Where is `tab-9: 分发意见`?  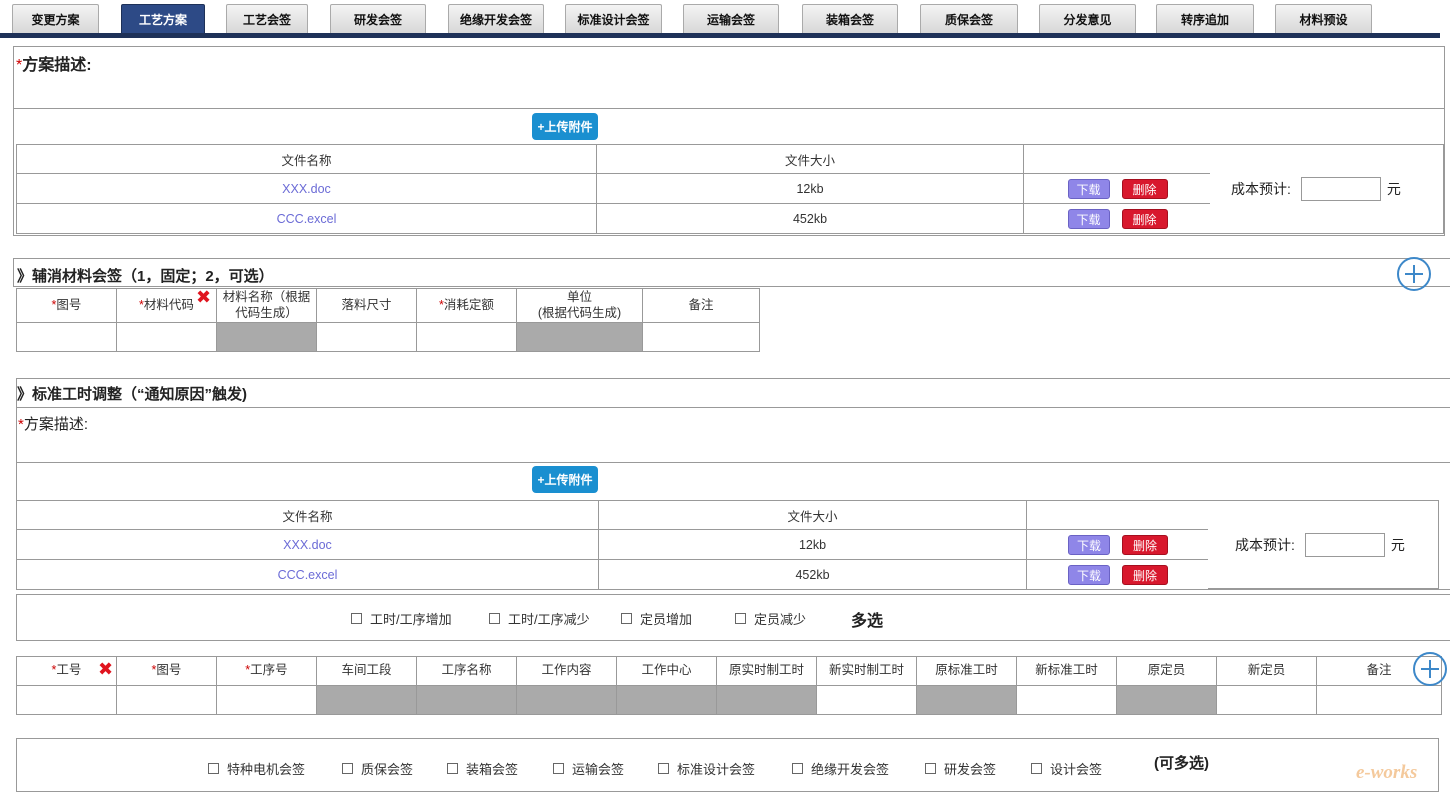 tab-9: 分发意见 is located at coordinates (1087, 18).